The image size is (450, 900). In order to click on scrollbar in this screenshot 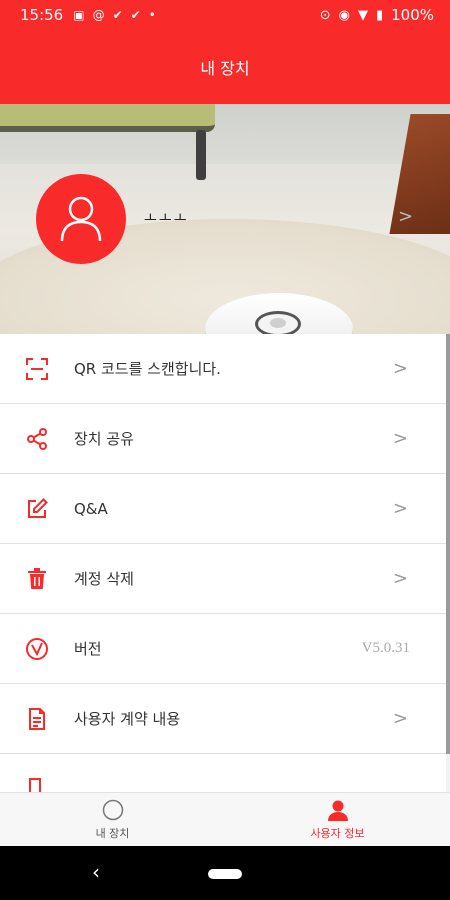, I will do `click(448, 544)`.